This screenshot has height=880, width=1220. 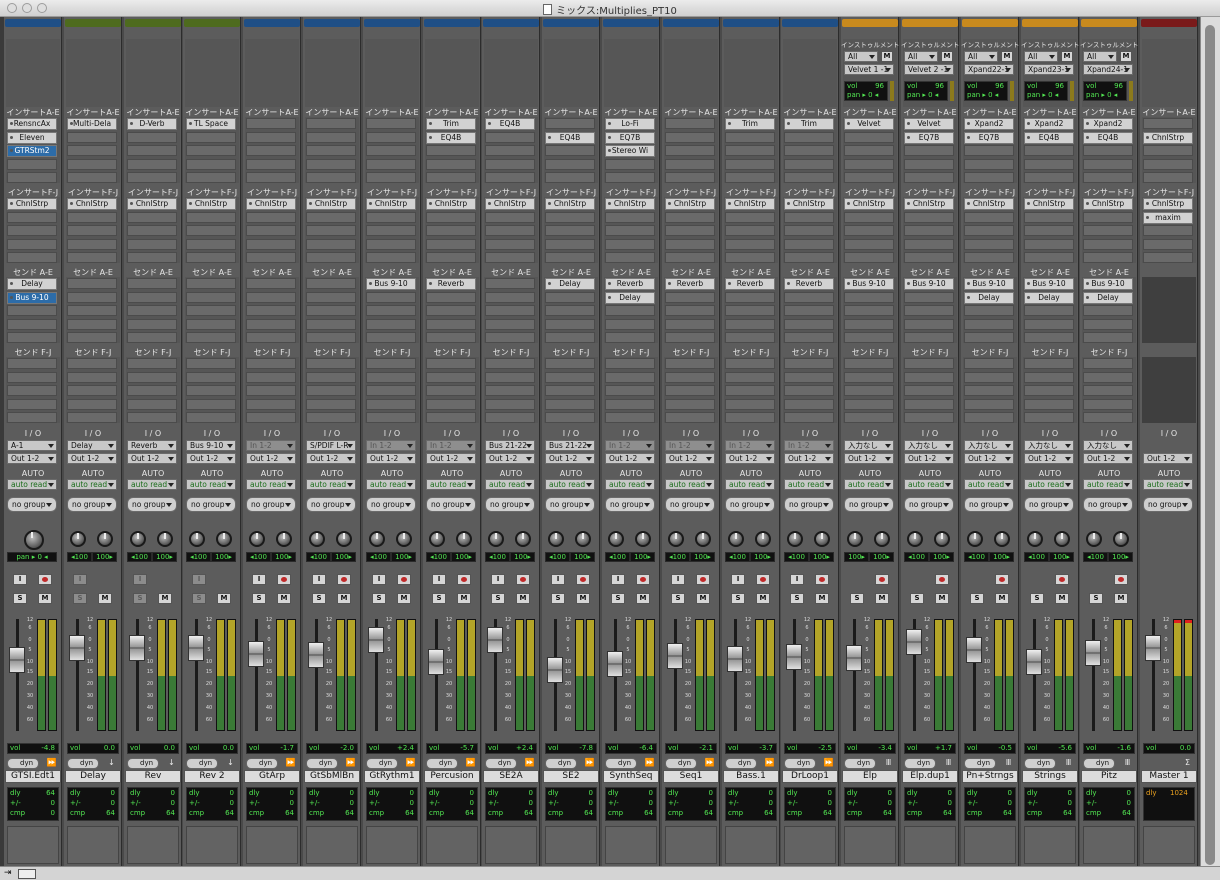 I want to click on fast-forward-icon: ⏩, so click(x=350, y=763).